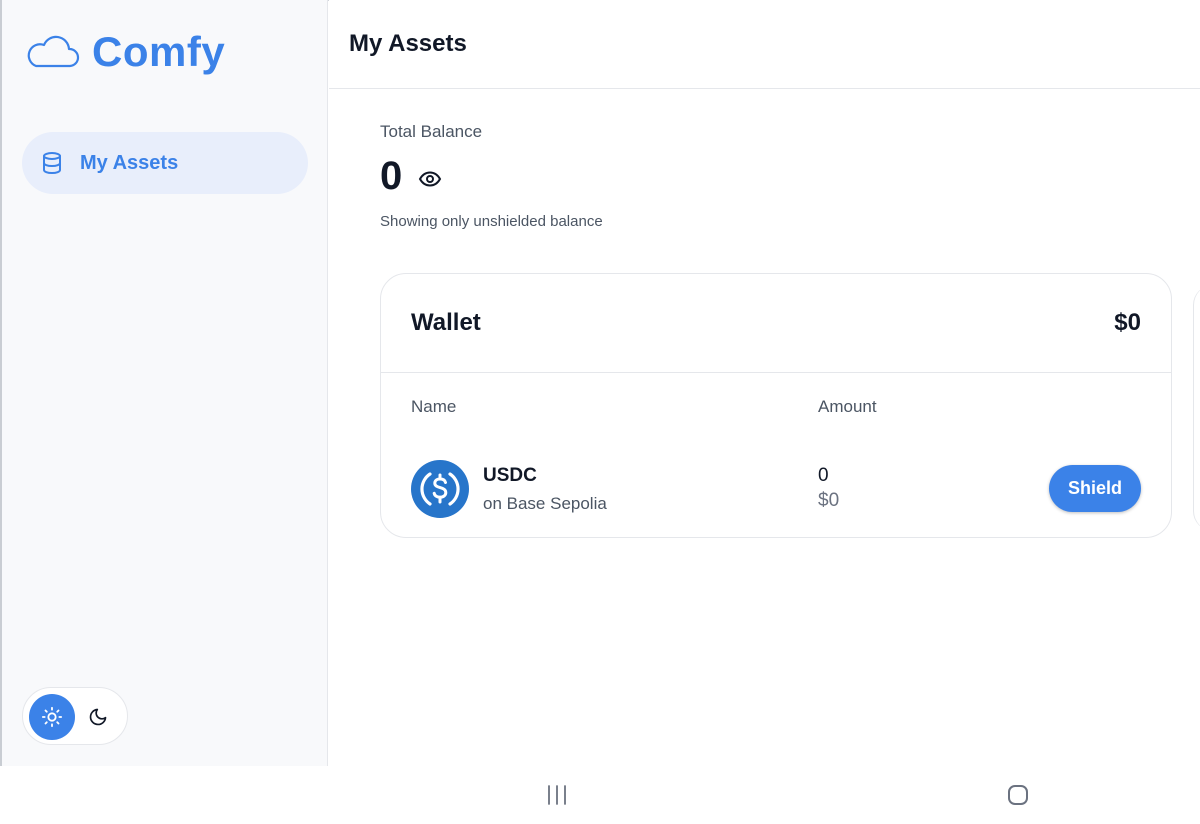  I want to click on table-row: USDC on Base Sepolia 0 $0 Shield, so click(776, 485).